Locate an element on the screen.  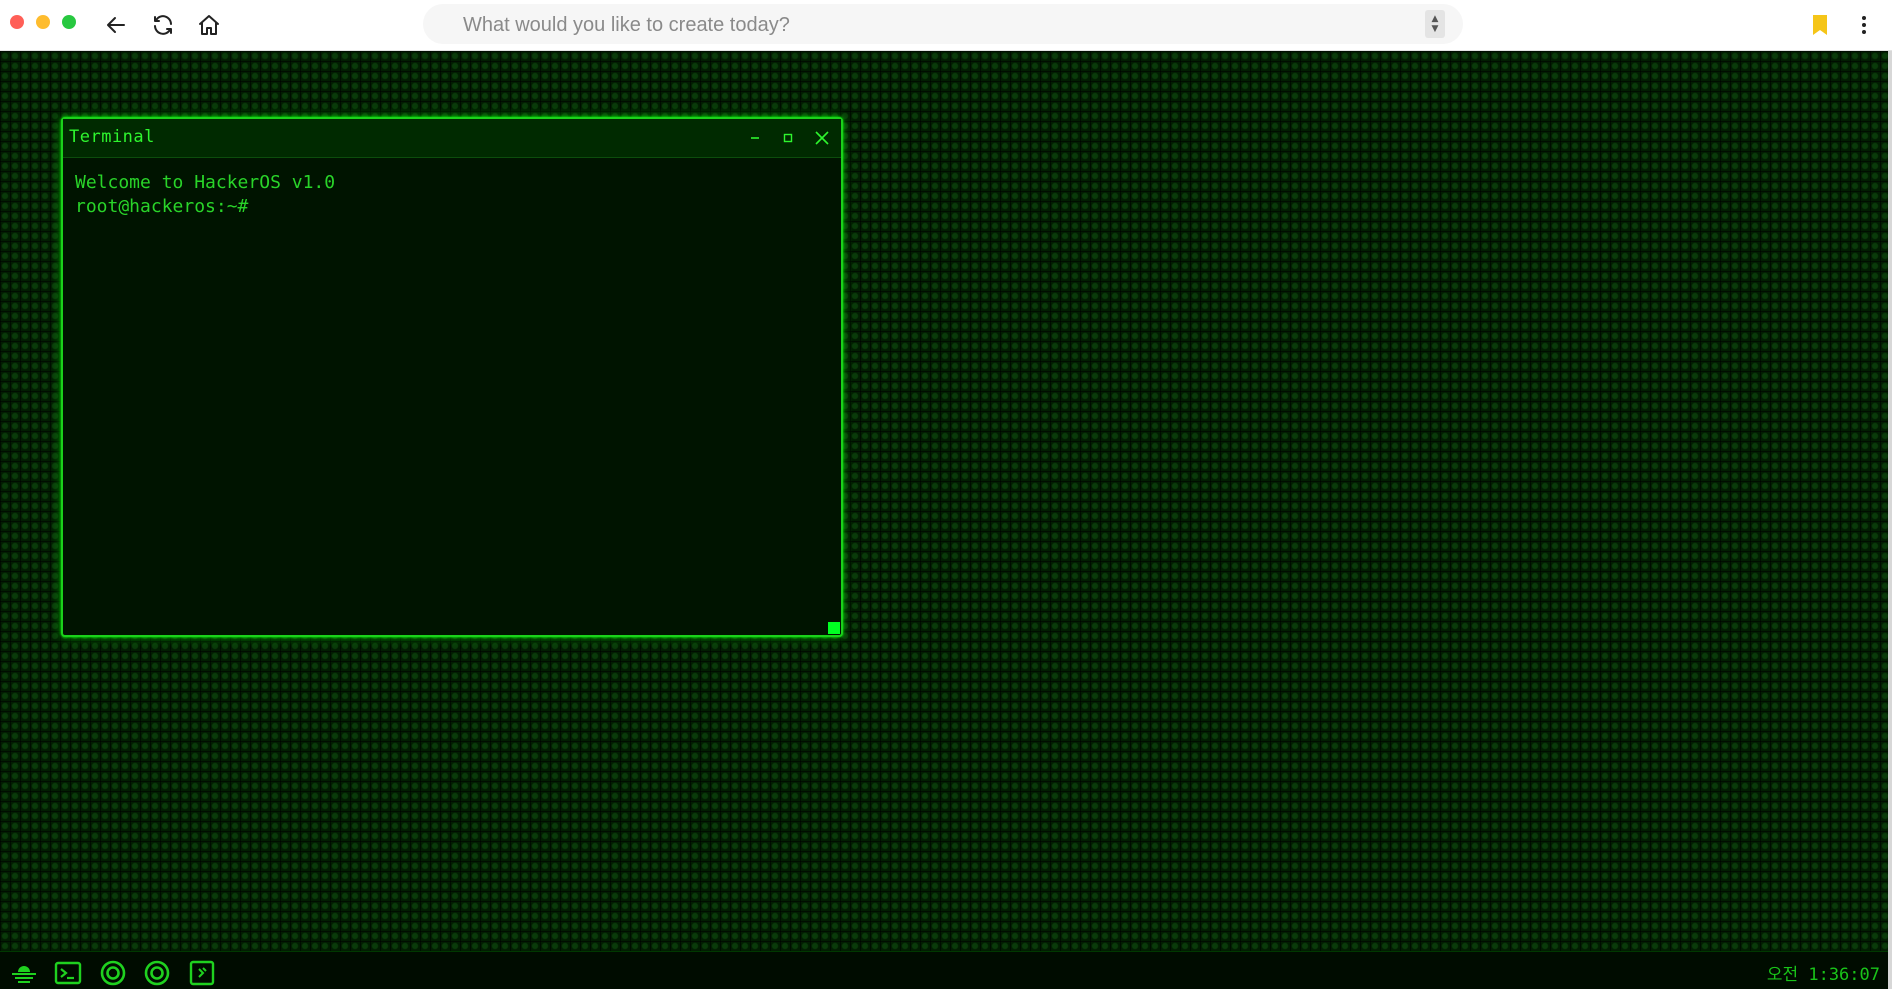
start-menu-icon is located at coordinates (24, 974).